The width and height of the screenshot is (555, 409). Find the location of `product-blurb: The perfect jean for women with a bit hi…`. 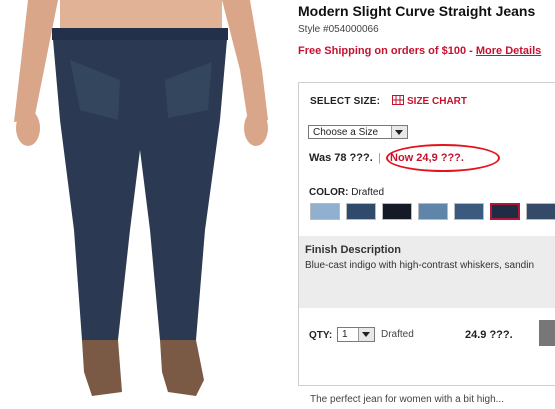

product-blurb: The perfect jean for women with a bit hi… is located at coordinates (407, 399).